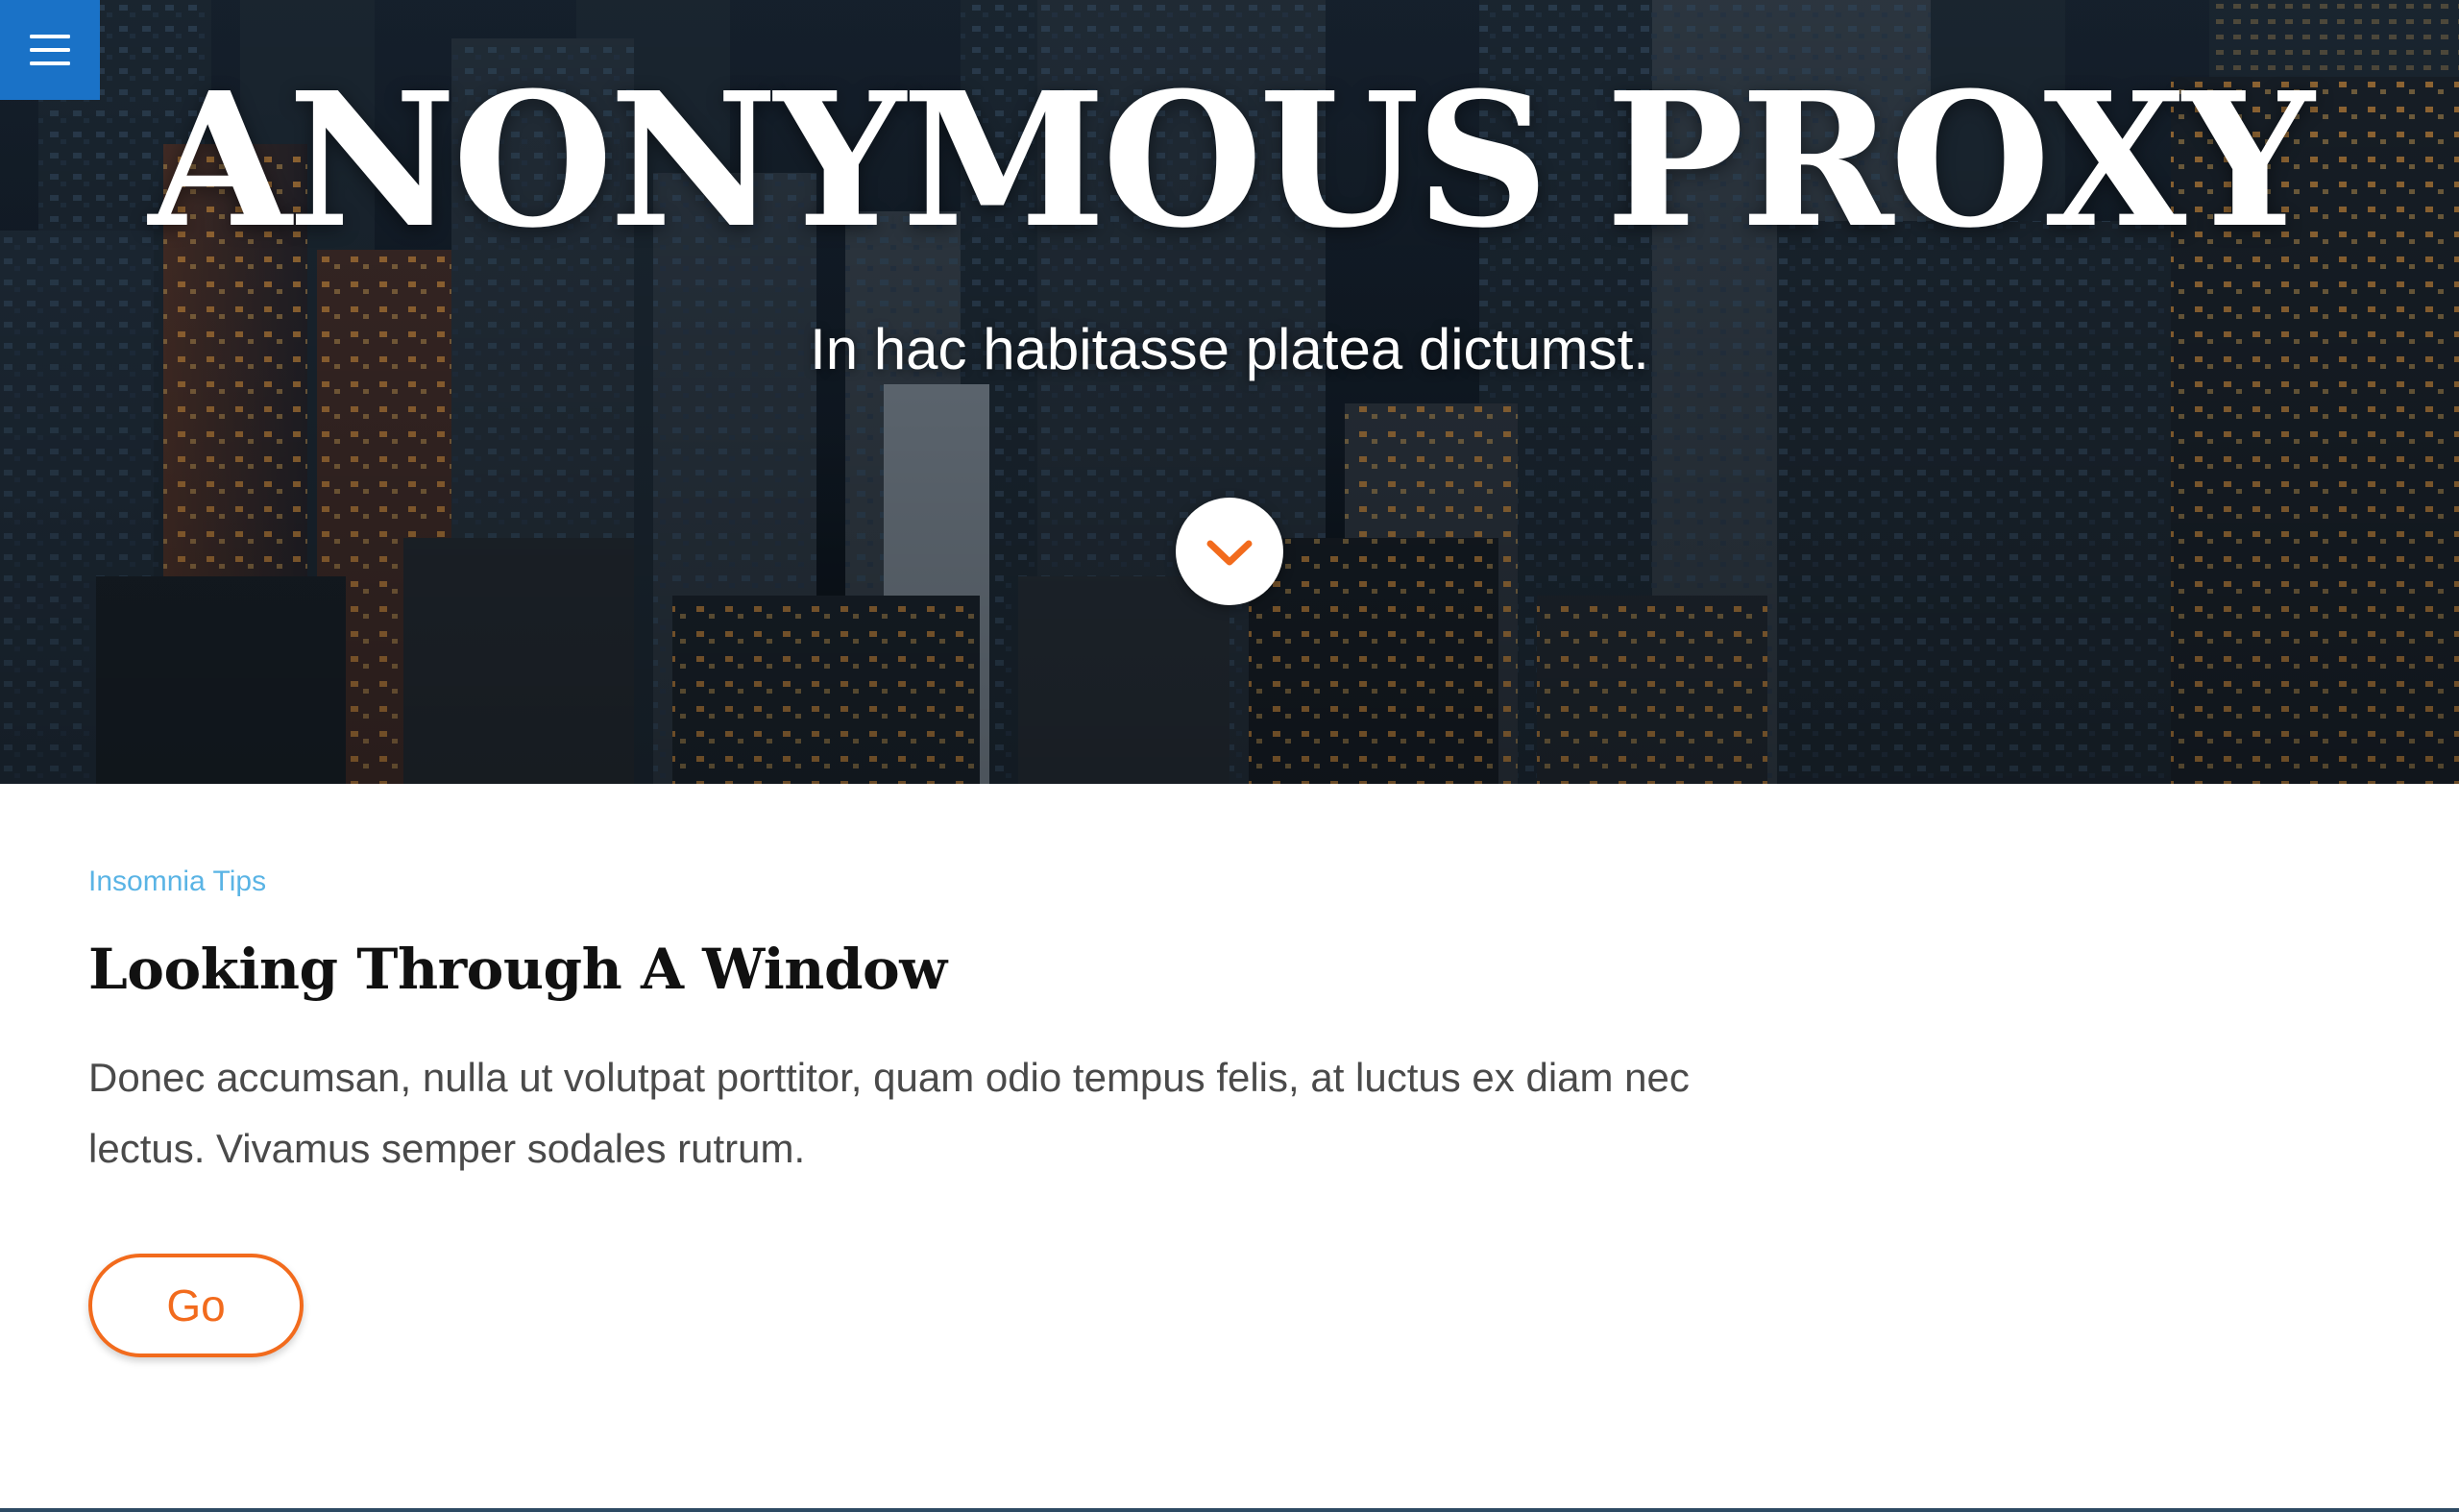 This screenshot has height=1512, width=2459. I want to click on article-category-link: Insomnia Tips, so click(177, 882).